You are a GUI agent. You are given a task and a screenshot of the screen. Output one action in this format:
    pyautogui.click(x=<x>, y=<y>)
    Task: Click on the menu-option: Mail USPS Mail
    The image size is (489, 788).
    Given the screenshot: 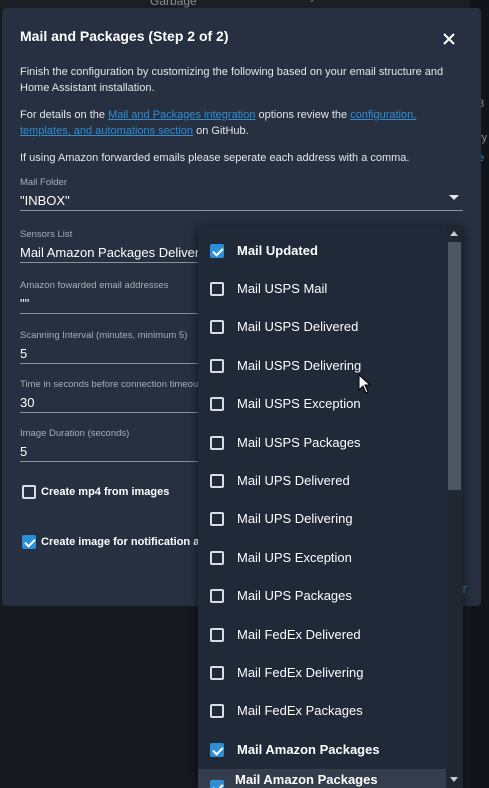 What is the action you would take?
    pyautogui.click(x=322, y=289)
    